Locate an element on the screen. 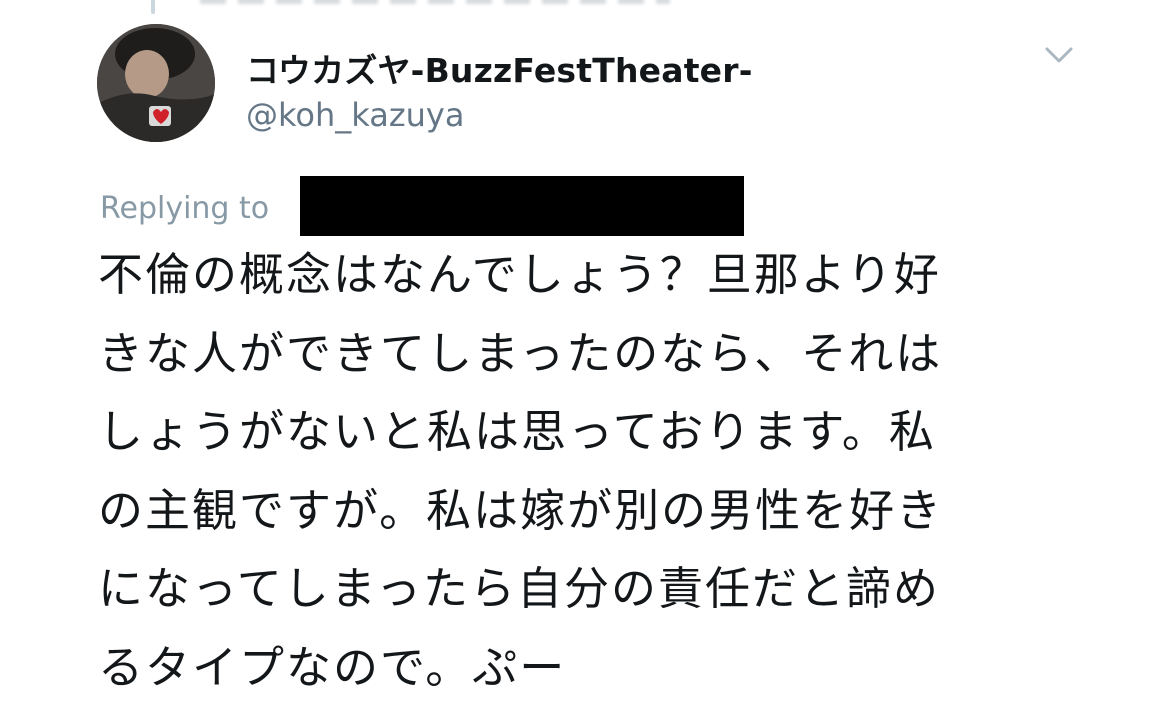 The height and width of the screenshot is (712, 1170). tweet-text-line: の主観ですが。私は嫁が別の男性を好き is located at coordinates (521, 510).